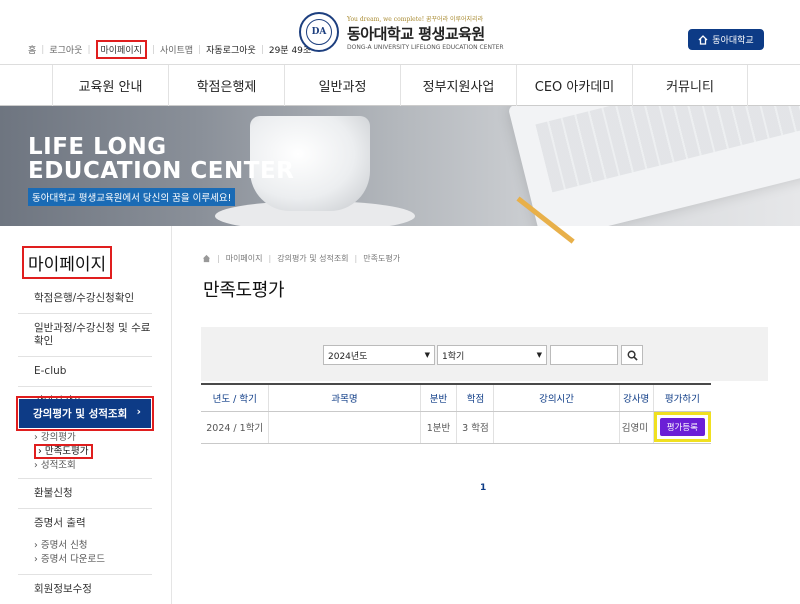 The image size is (800, 604). I want to click on eval-button-highlight: 평가등록, so click(682, 427).